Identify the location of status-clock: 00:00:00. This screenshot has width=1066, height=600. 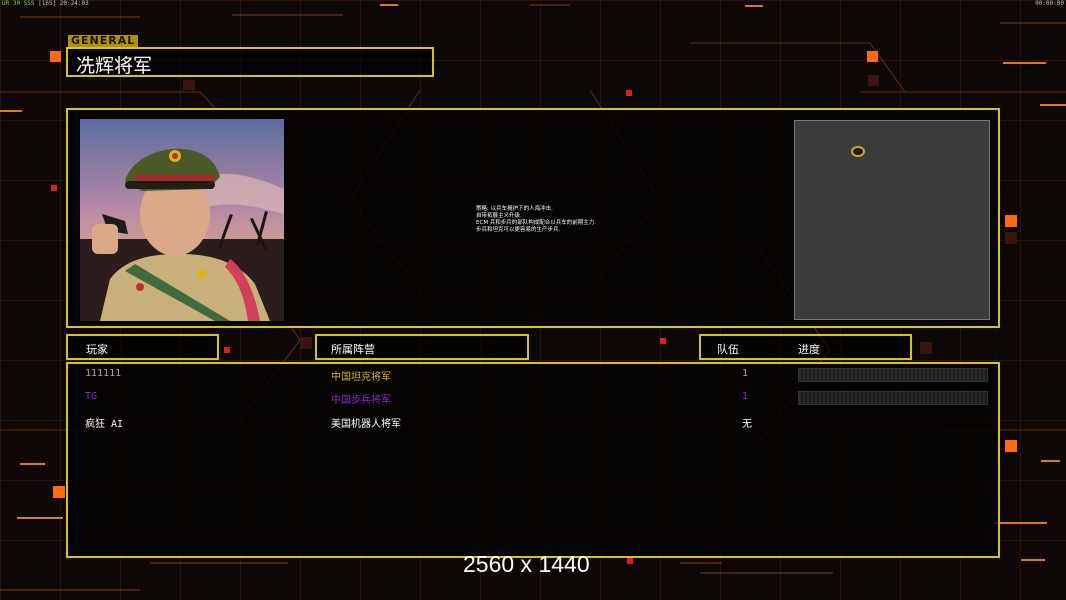
(1049, 3).